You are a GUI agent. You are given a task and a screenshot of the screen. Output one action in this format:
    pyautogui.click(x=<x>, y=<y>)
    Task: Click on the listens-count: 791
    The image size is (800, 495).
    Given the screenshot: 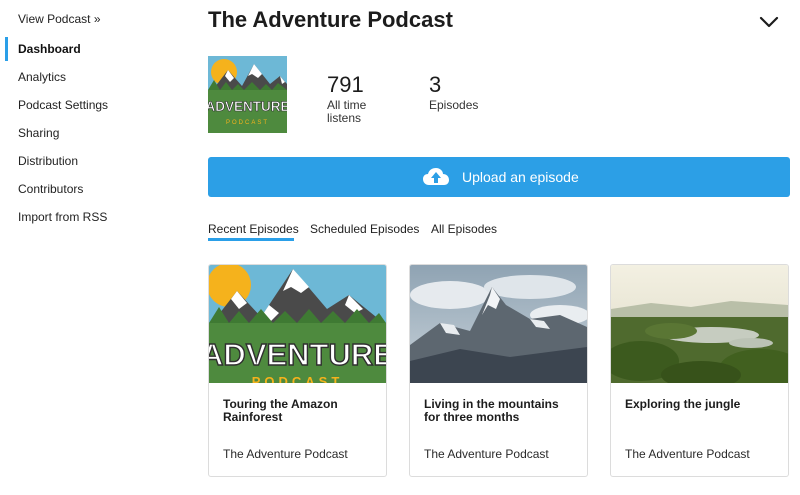 What is the action you would take?
    pyautogui.click(x=345, y=84)
    